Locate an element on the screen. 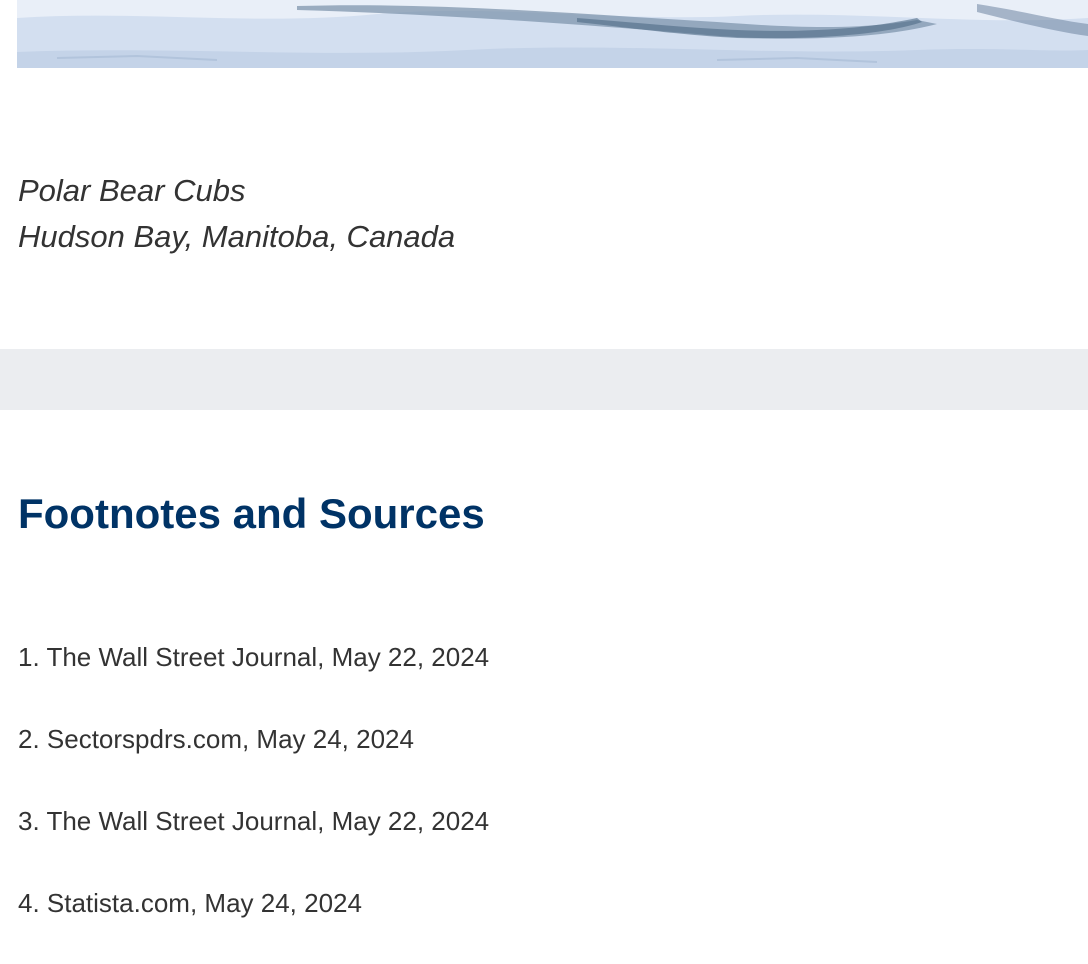 Image resolution: width=1088 pixels, height=964 pixels. footnote-item: 3. The Wall Street Journal, May 22, 2024 is located at coordinates (254, 821).